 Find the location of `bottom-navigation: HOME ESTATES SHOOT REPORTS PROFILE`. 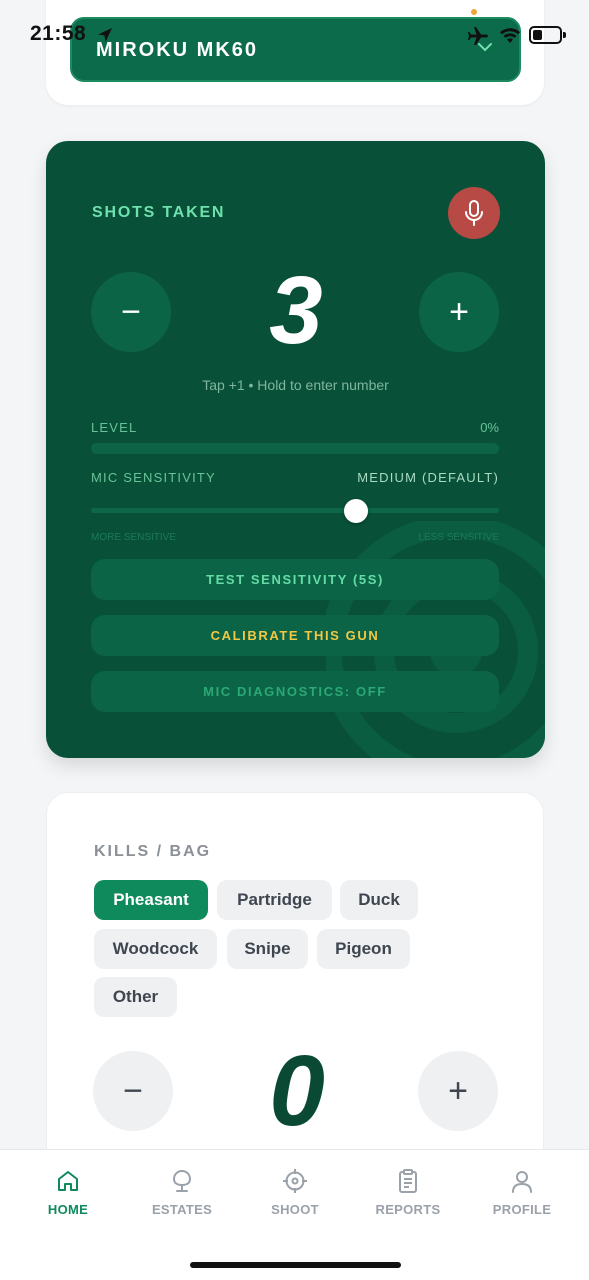

bottom-navigation: HOME ESTATES SHOOT REPORTS PROFILE is located at coordinates (294, 1214).